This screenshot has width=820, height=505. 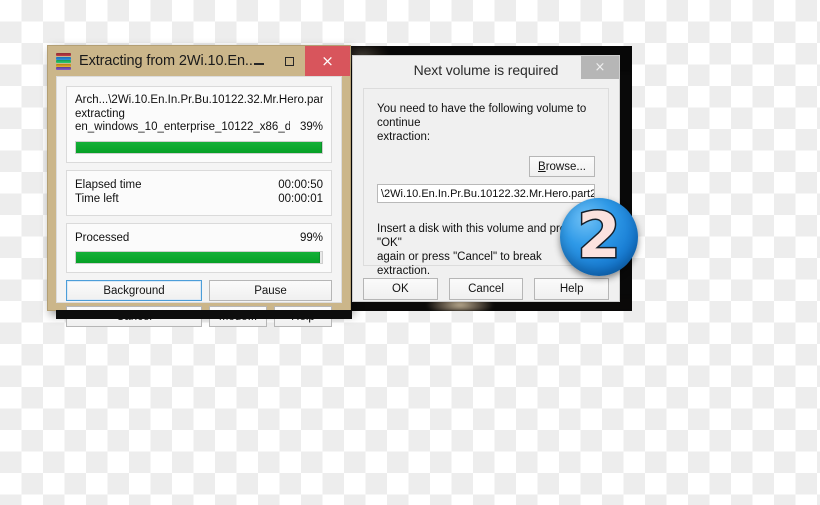 What do you see at coordinates (134, 316) in the screenshot?
I see `cancel-button: Cancel` at bounding box center [134, 316].